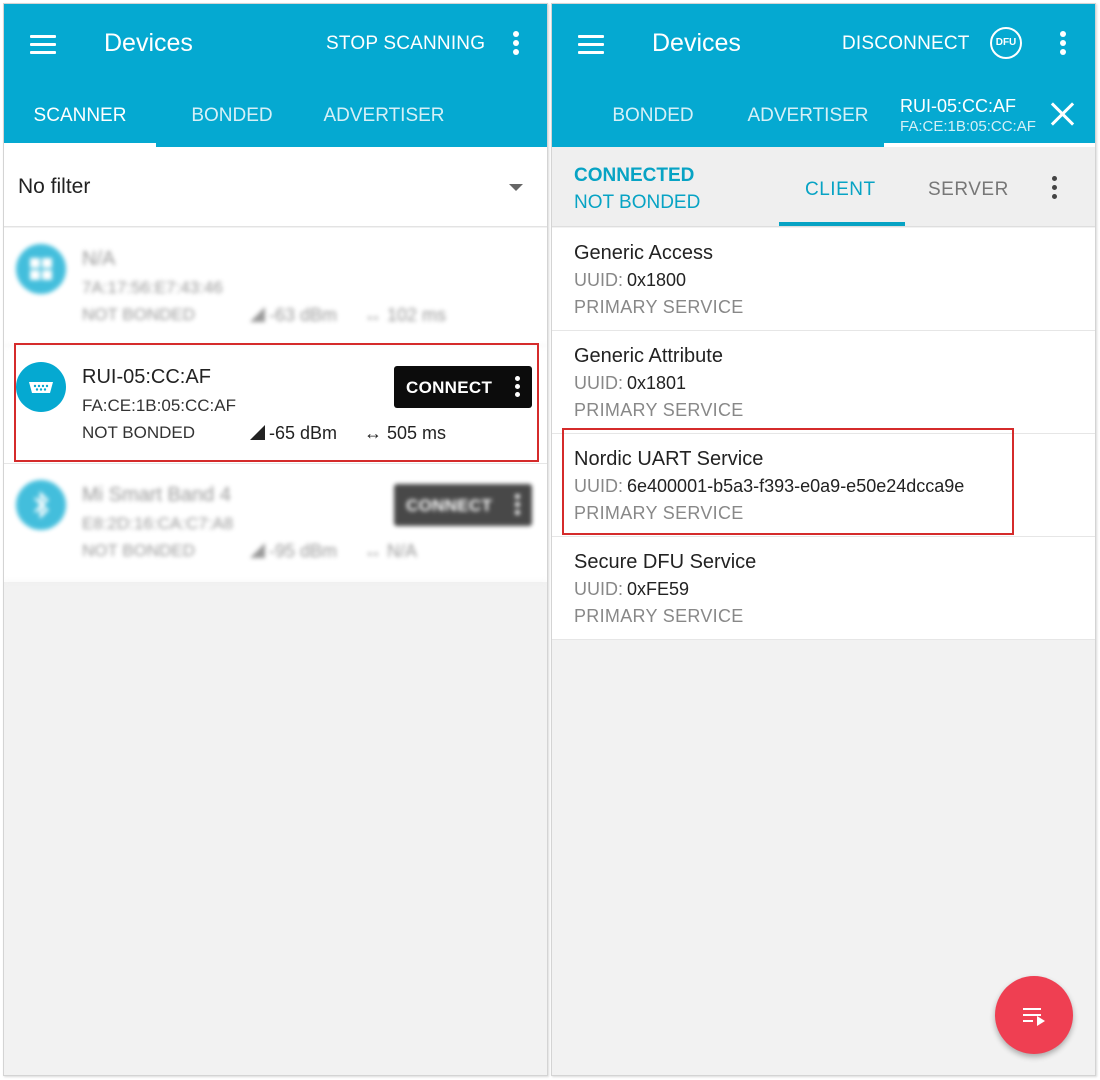 The height and width of the screenshot is (1080, 1100). I want to click on playlist-icon, so click(1035, 1016).